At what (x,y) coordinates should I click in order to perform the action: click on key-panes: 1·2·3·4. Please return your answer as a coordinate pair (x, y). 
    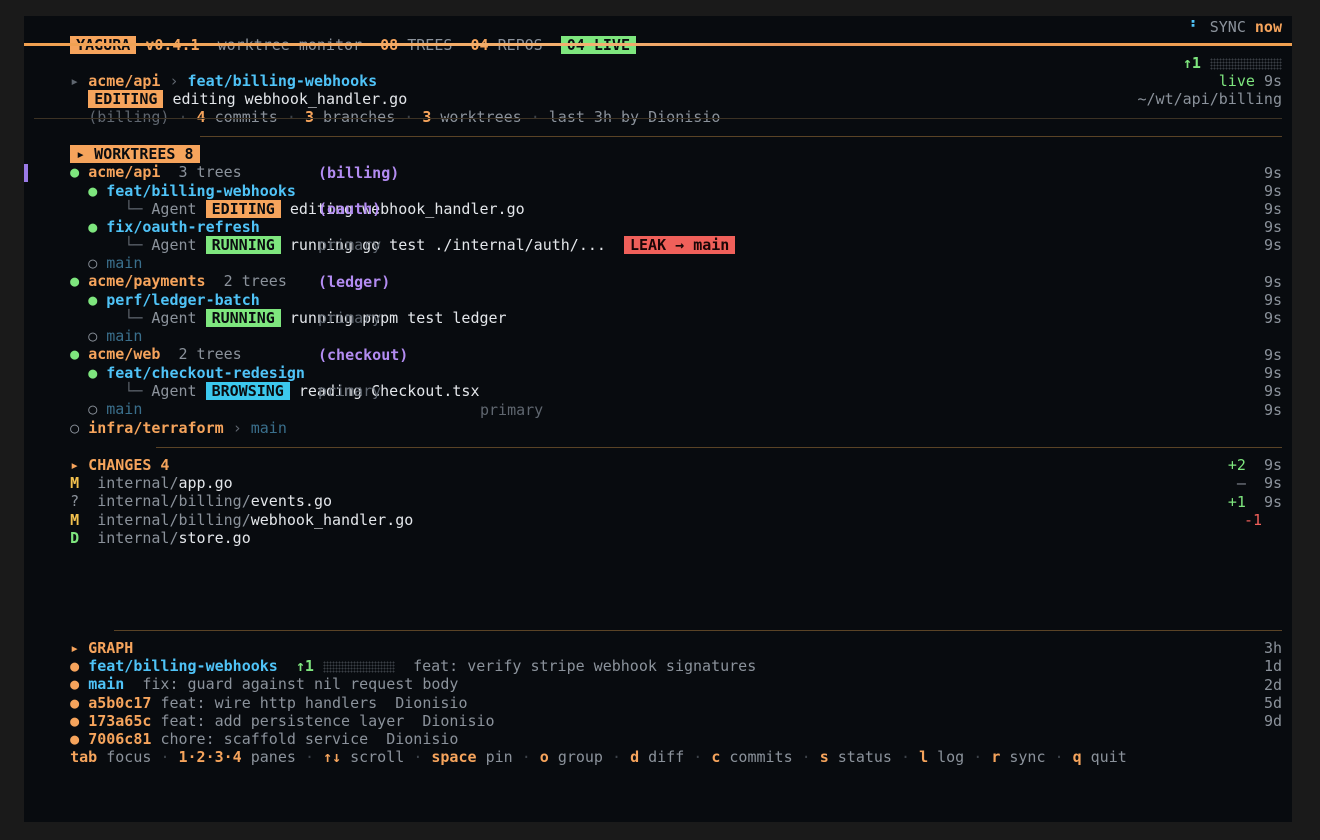
    Looking at the image, I should click on (210, 757).